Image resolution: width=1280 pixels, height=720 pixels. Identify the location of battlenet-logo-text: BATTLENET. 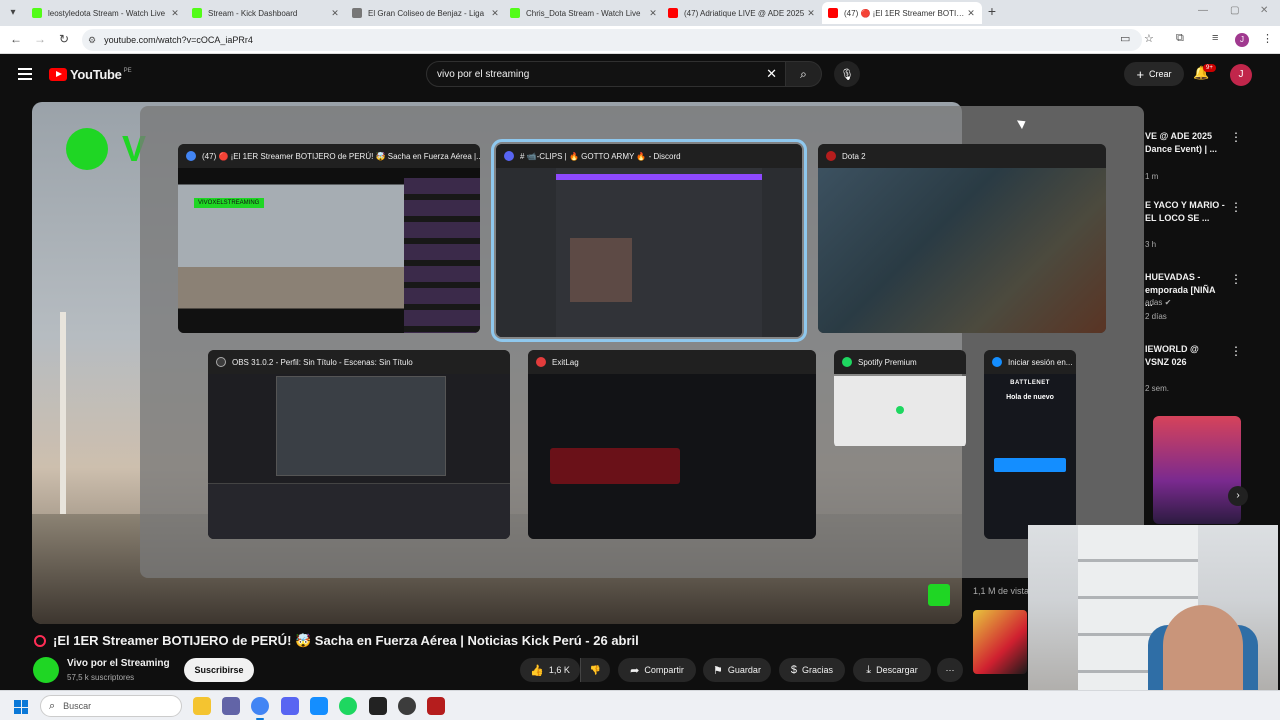
(1030, 383).